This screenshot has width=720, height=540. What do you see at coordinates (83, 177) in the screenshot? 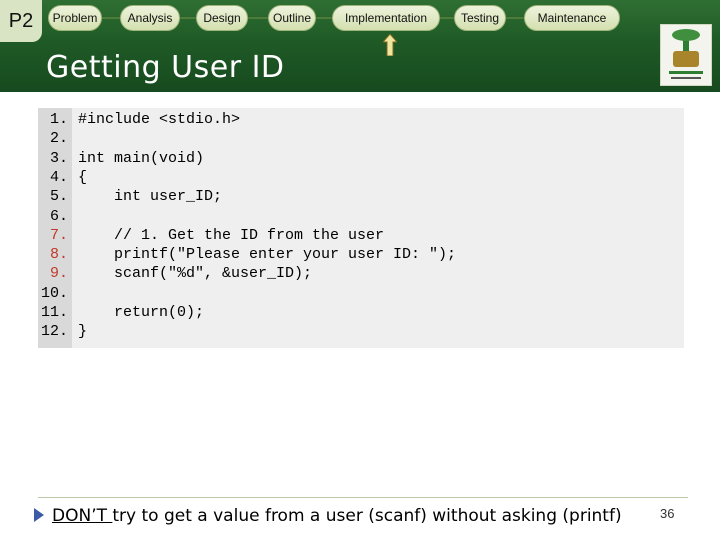
I see `code-text: {` at bounding box center [83, 177].